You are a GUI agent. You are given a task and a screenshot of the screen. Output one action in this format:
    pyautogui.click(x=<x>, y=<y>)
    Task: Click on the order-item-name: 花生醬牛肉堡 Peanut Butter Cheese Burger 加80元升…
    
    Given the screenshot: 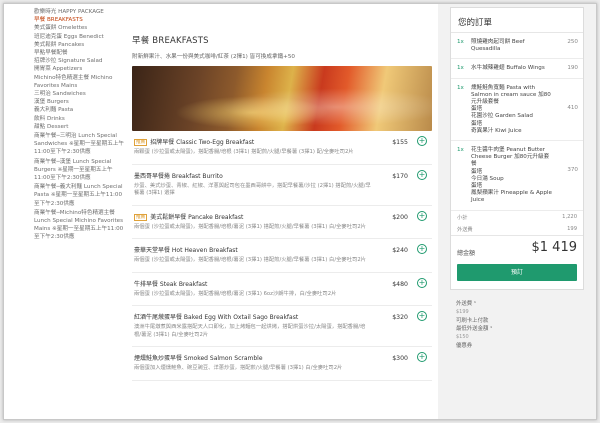 What is the action you would take?
    pyautogui.click(x=511, y=175)
    